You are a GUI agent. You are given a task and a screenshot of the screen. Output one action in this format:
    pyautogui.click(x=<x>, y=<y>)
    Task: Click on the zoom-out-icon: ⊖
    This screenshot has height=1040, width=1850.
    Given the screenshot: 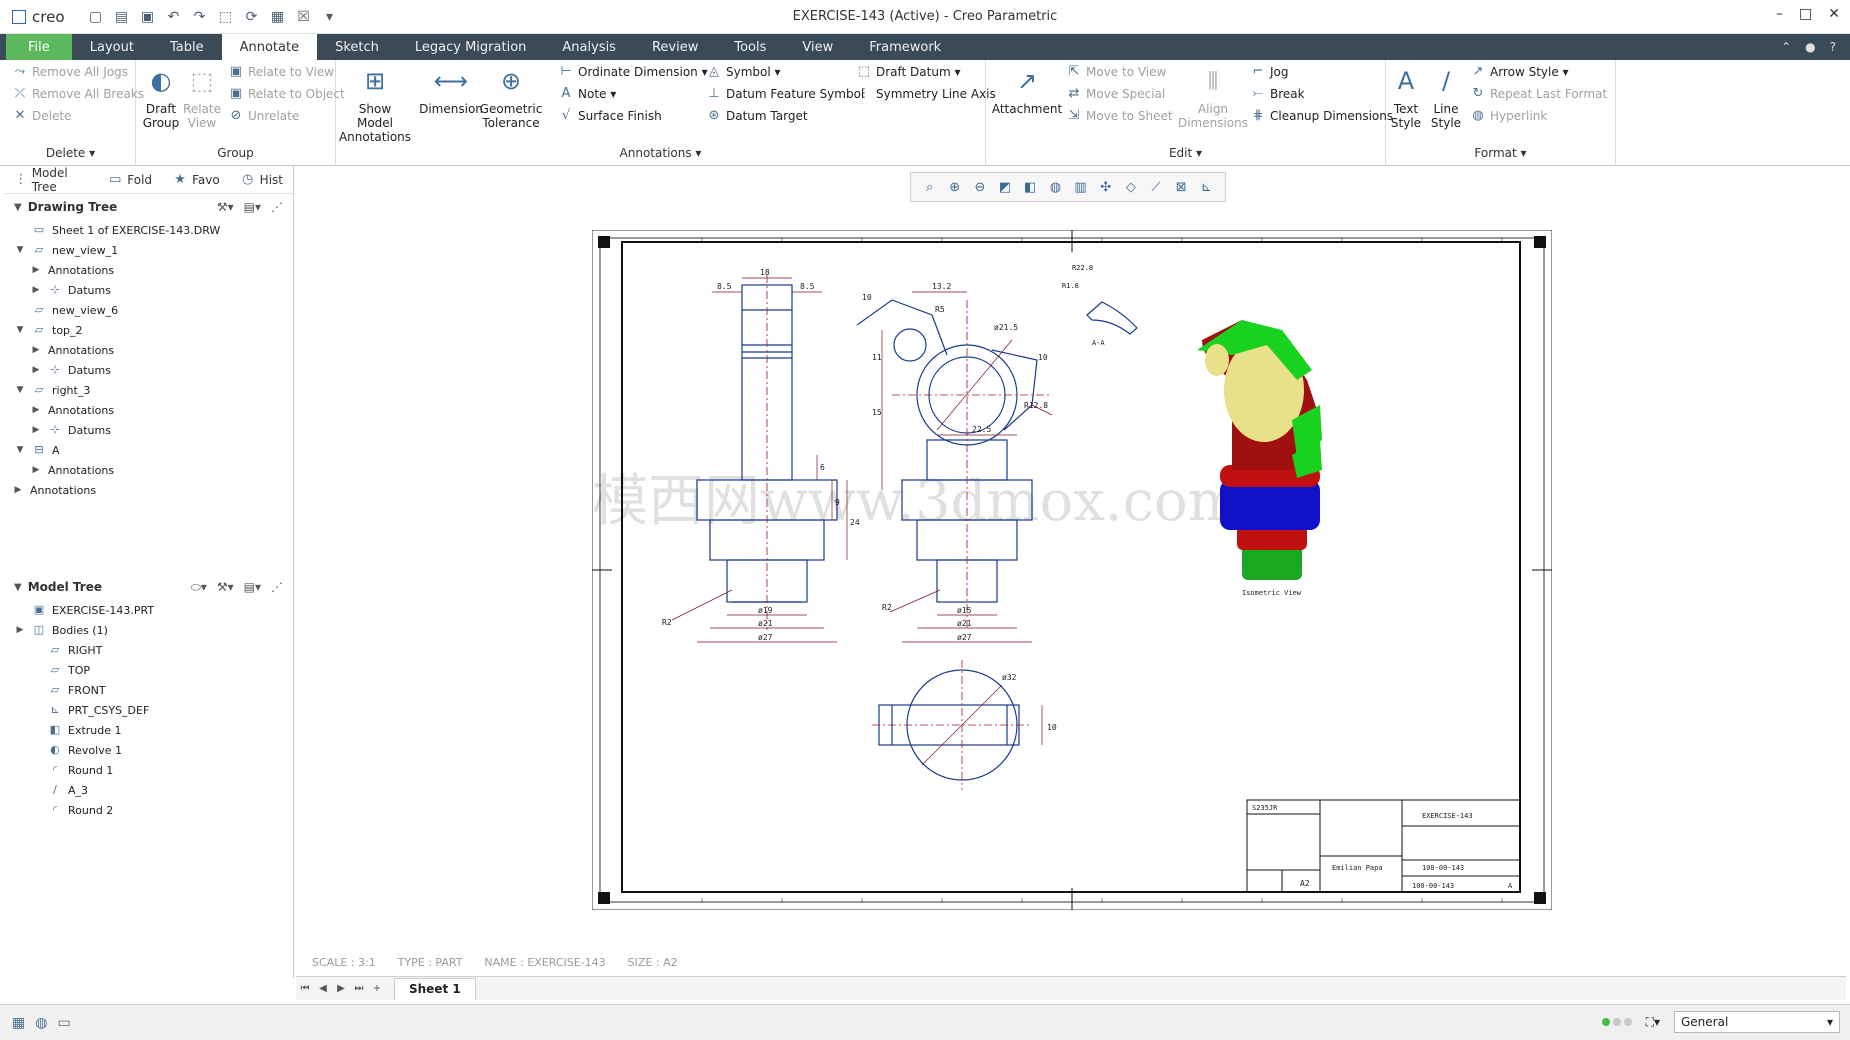 What is the action you would take?
    pyautogui.click(x=980, y=187)
    